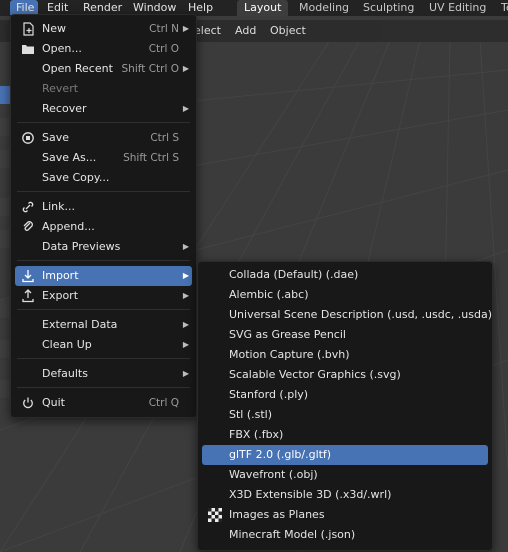 The height and width of the screenshot is (552, 508). I want to click on viewport-menu-add: Add, so click(245, 30).